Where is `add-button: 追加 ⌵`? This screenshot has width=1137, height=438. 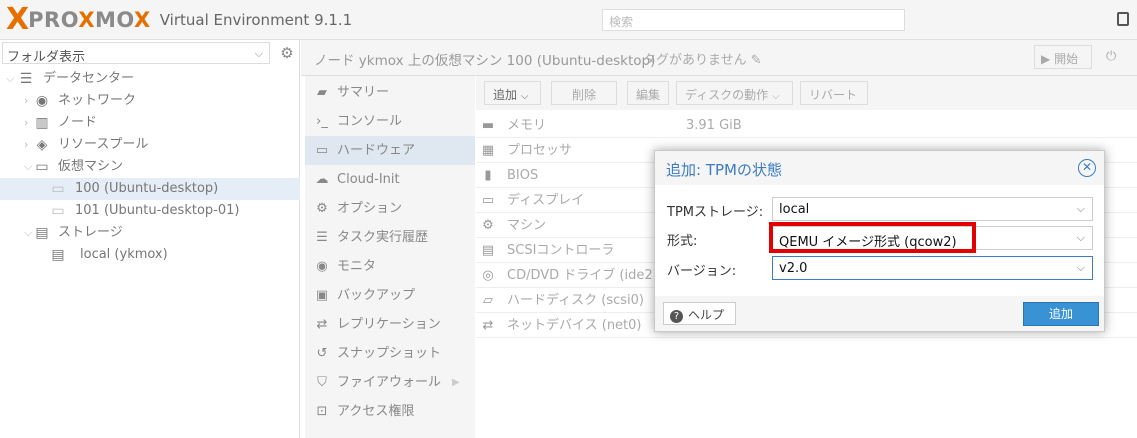
add-button: 追加 ⌵ is located at coordinates (512, 93).